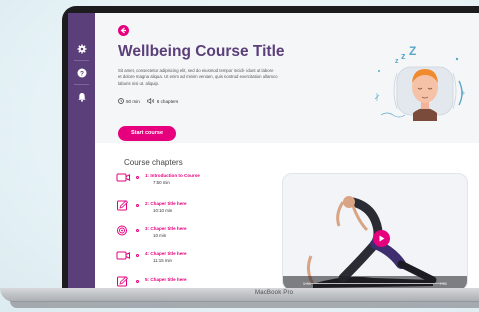  I want to click on chapter-duration: 11:15 min, so click(162, 260).